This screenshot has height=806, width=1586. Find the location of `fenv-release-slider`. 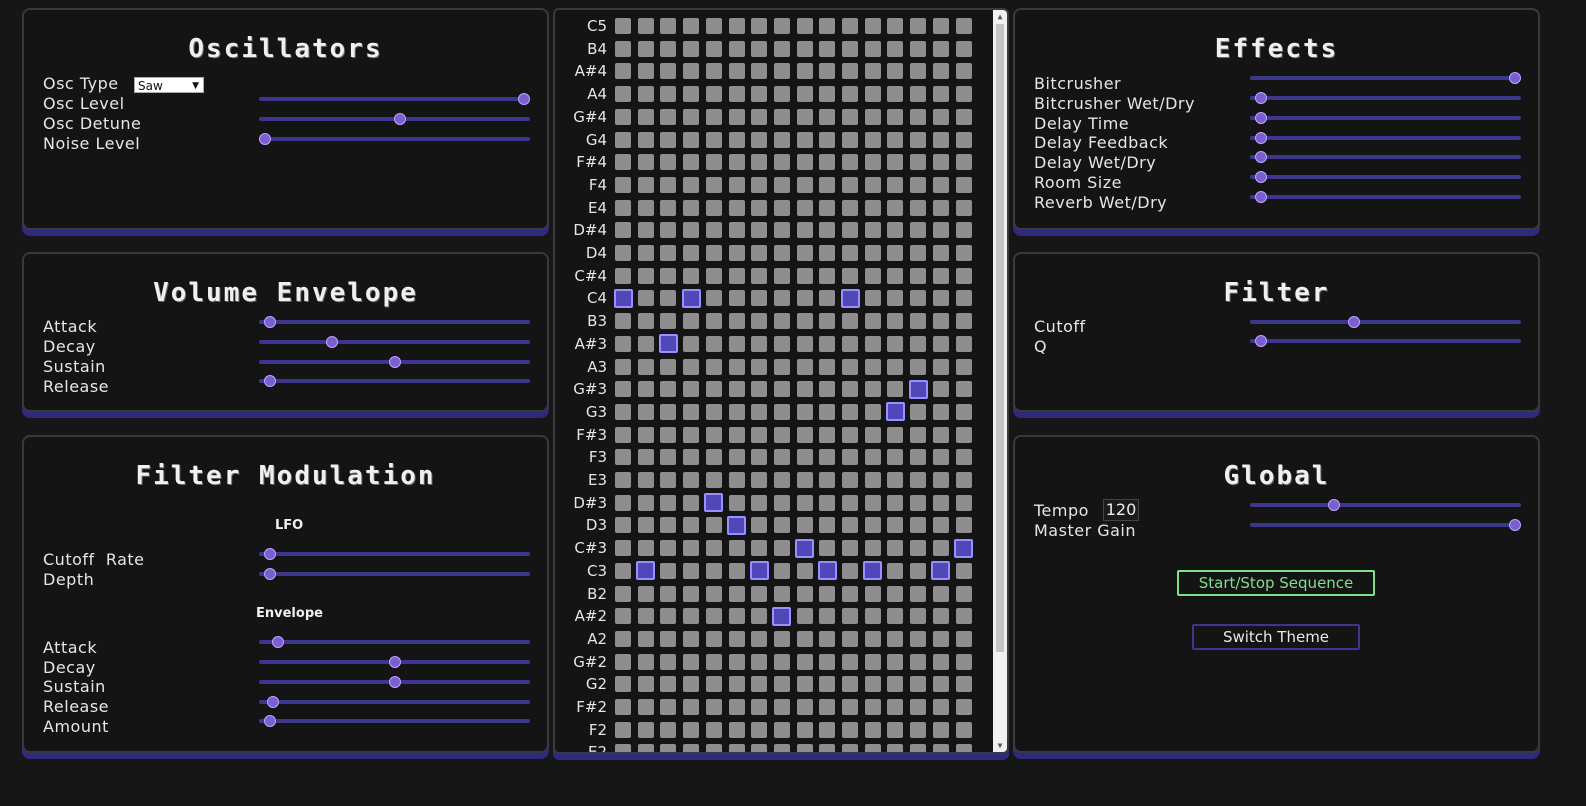

fenv-release-slider is located at coordinates (394, 702).